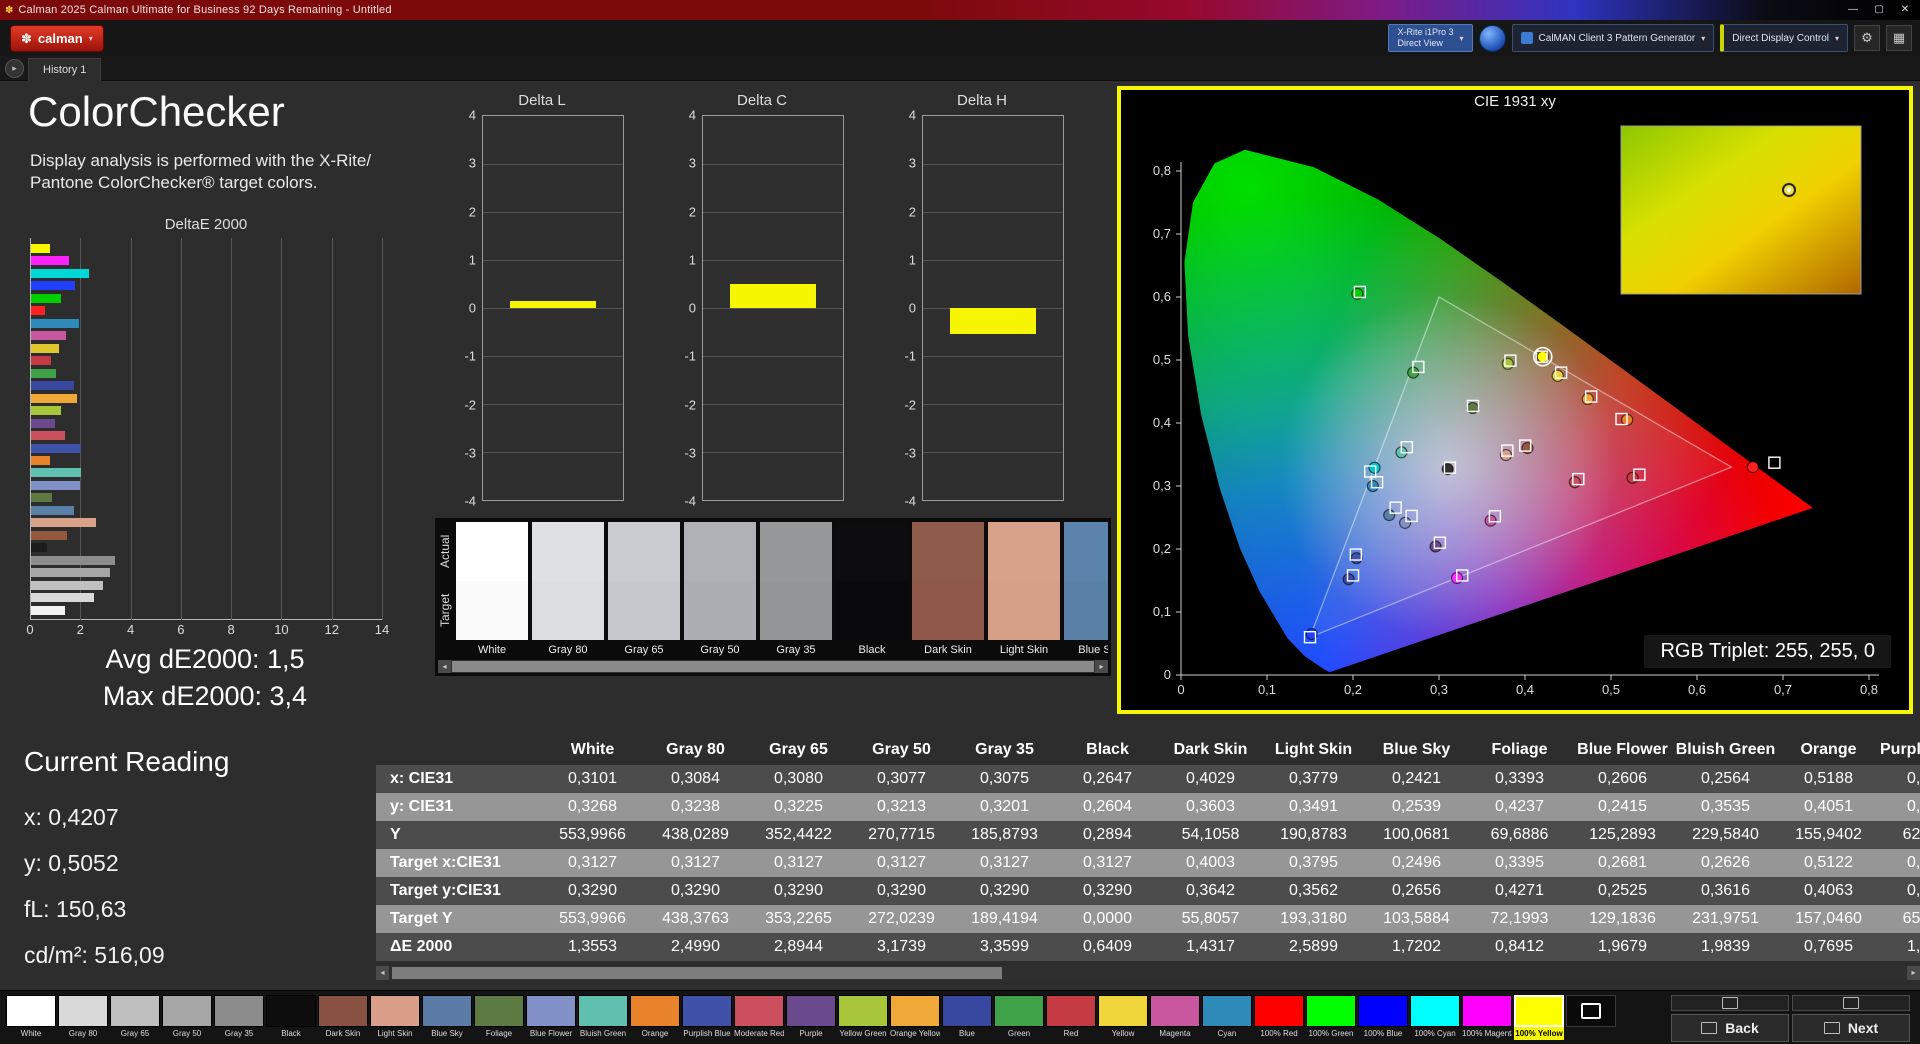 This screenshot has height=1044, width=1920. I want to click on table-cell: 0,3238, so click(695, 806).